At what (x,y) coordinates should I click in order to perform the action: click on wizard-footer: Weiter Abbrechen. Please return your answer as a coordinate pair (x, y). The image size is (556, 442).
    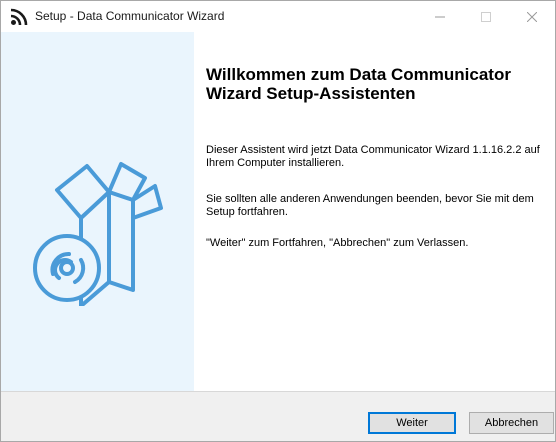
    Looking at the image, I should click on (278, 416).